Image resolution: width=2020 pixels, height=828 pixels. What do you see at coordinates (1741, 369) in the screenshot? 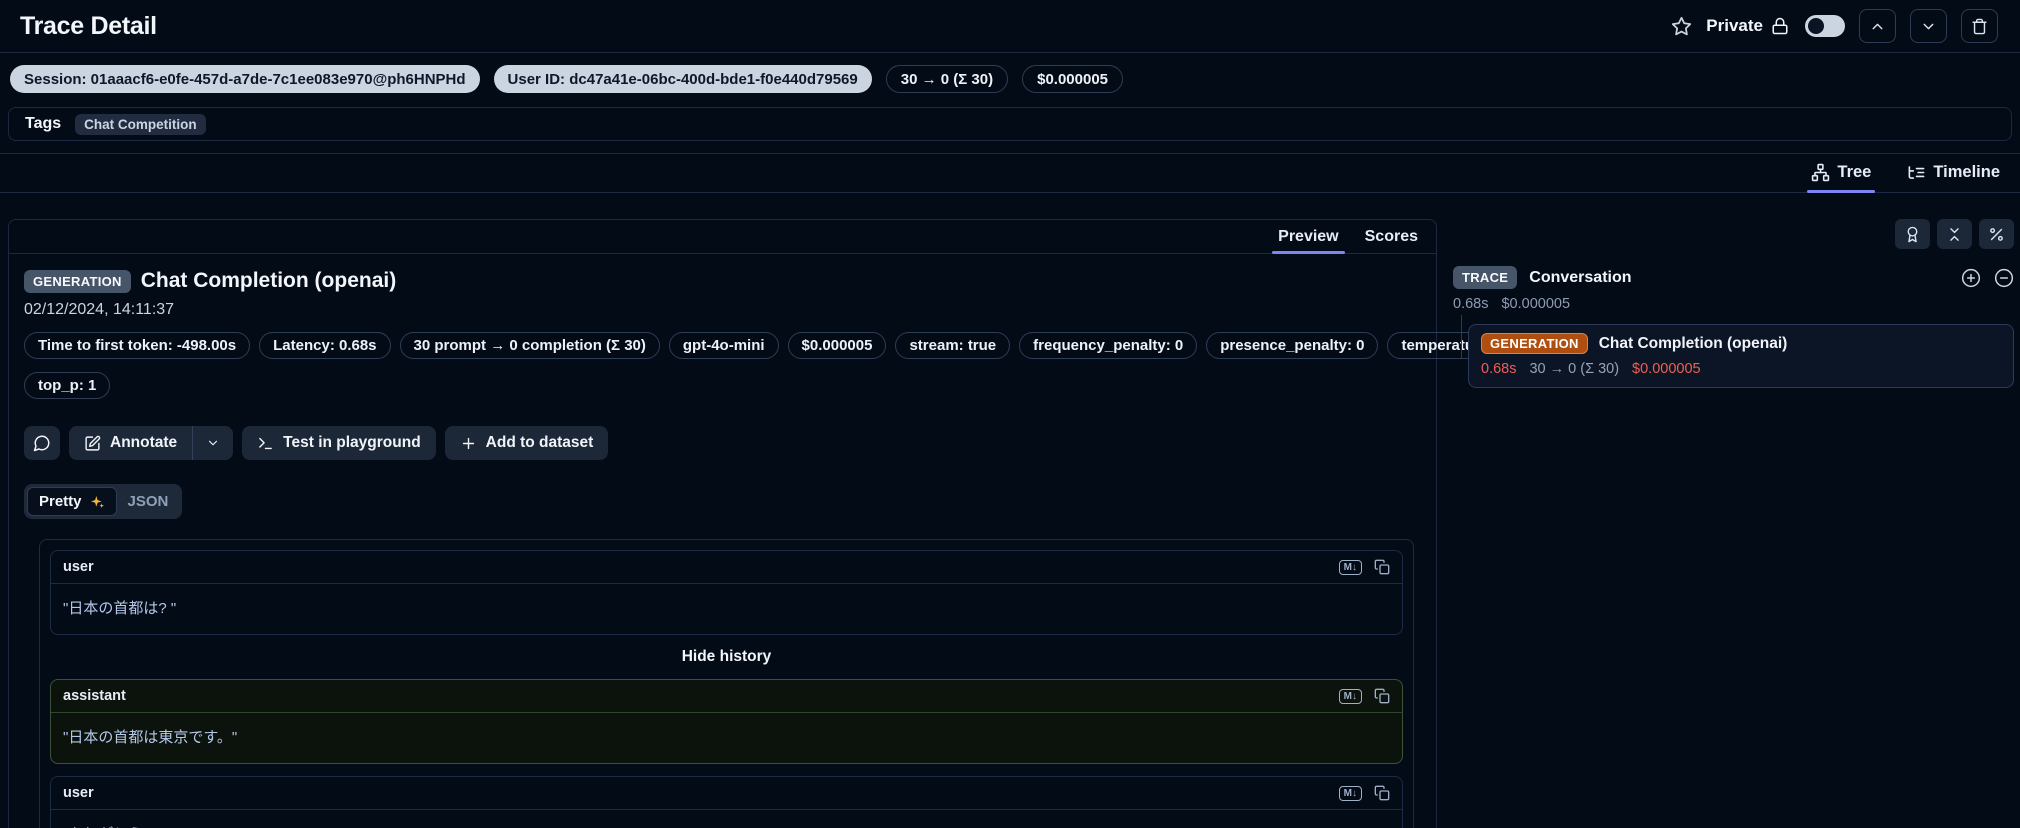
I see `generation-node-metrics: 0.68s 30 → 0 (Σ 30) $0.000005` at bounding box center [1741, 369].